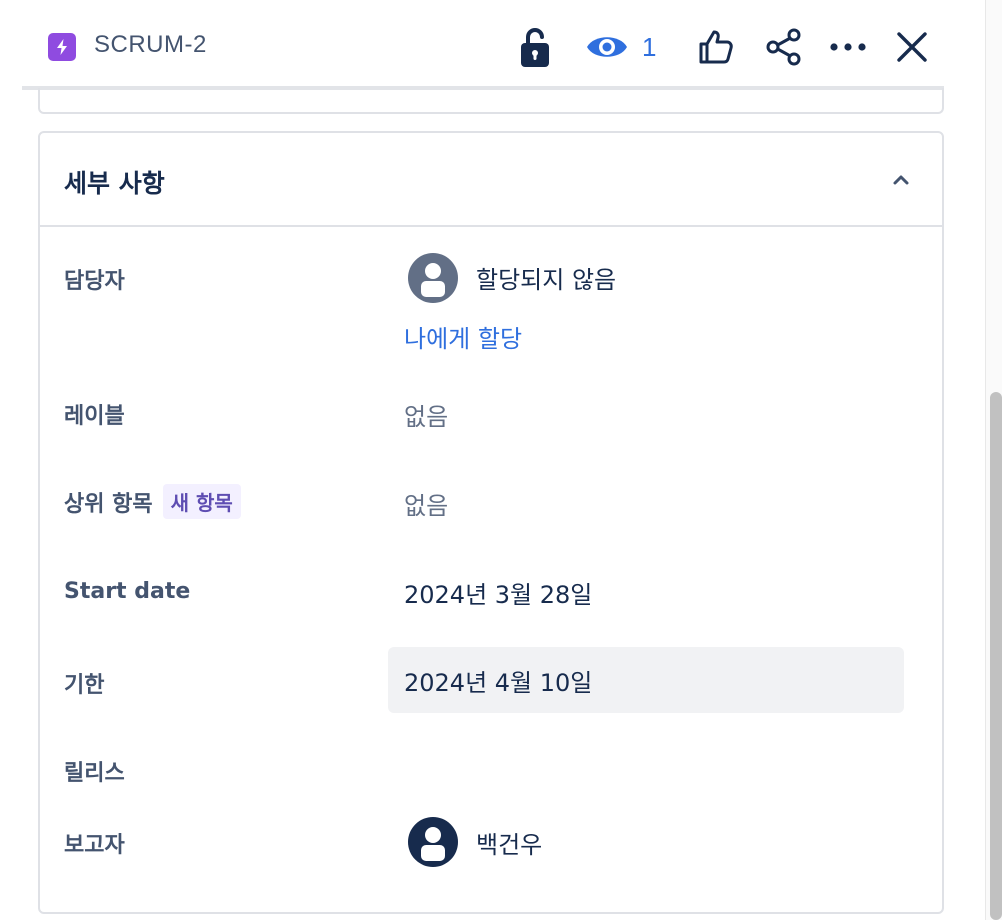  Describe the element at coordinates (426, 503) in the screenshot. I see `parent-value: 없음` at that location.